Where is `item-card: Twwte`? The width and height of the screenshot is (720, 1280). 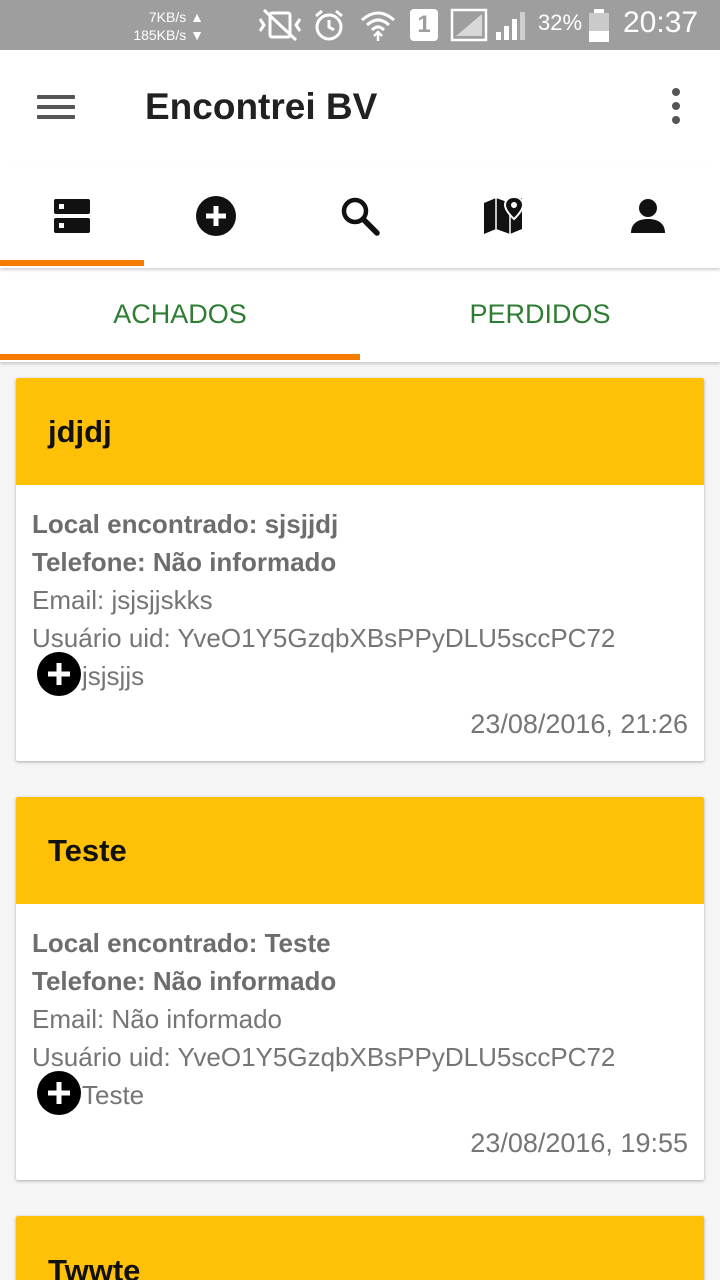
item-card: Twwte is located at coordinates (360, 1248).